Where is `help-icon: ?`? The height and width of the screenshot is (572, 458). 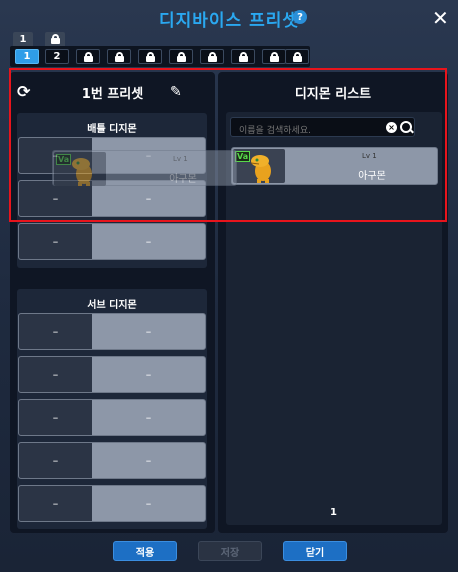 help-icon: ? is located at coordinates (300, 17).